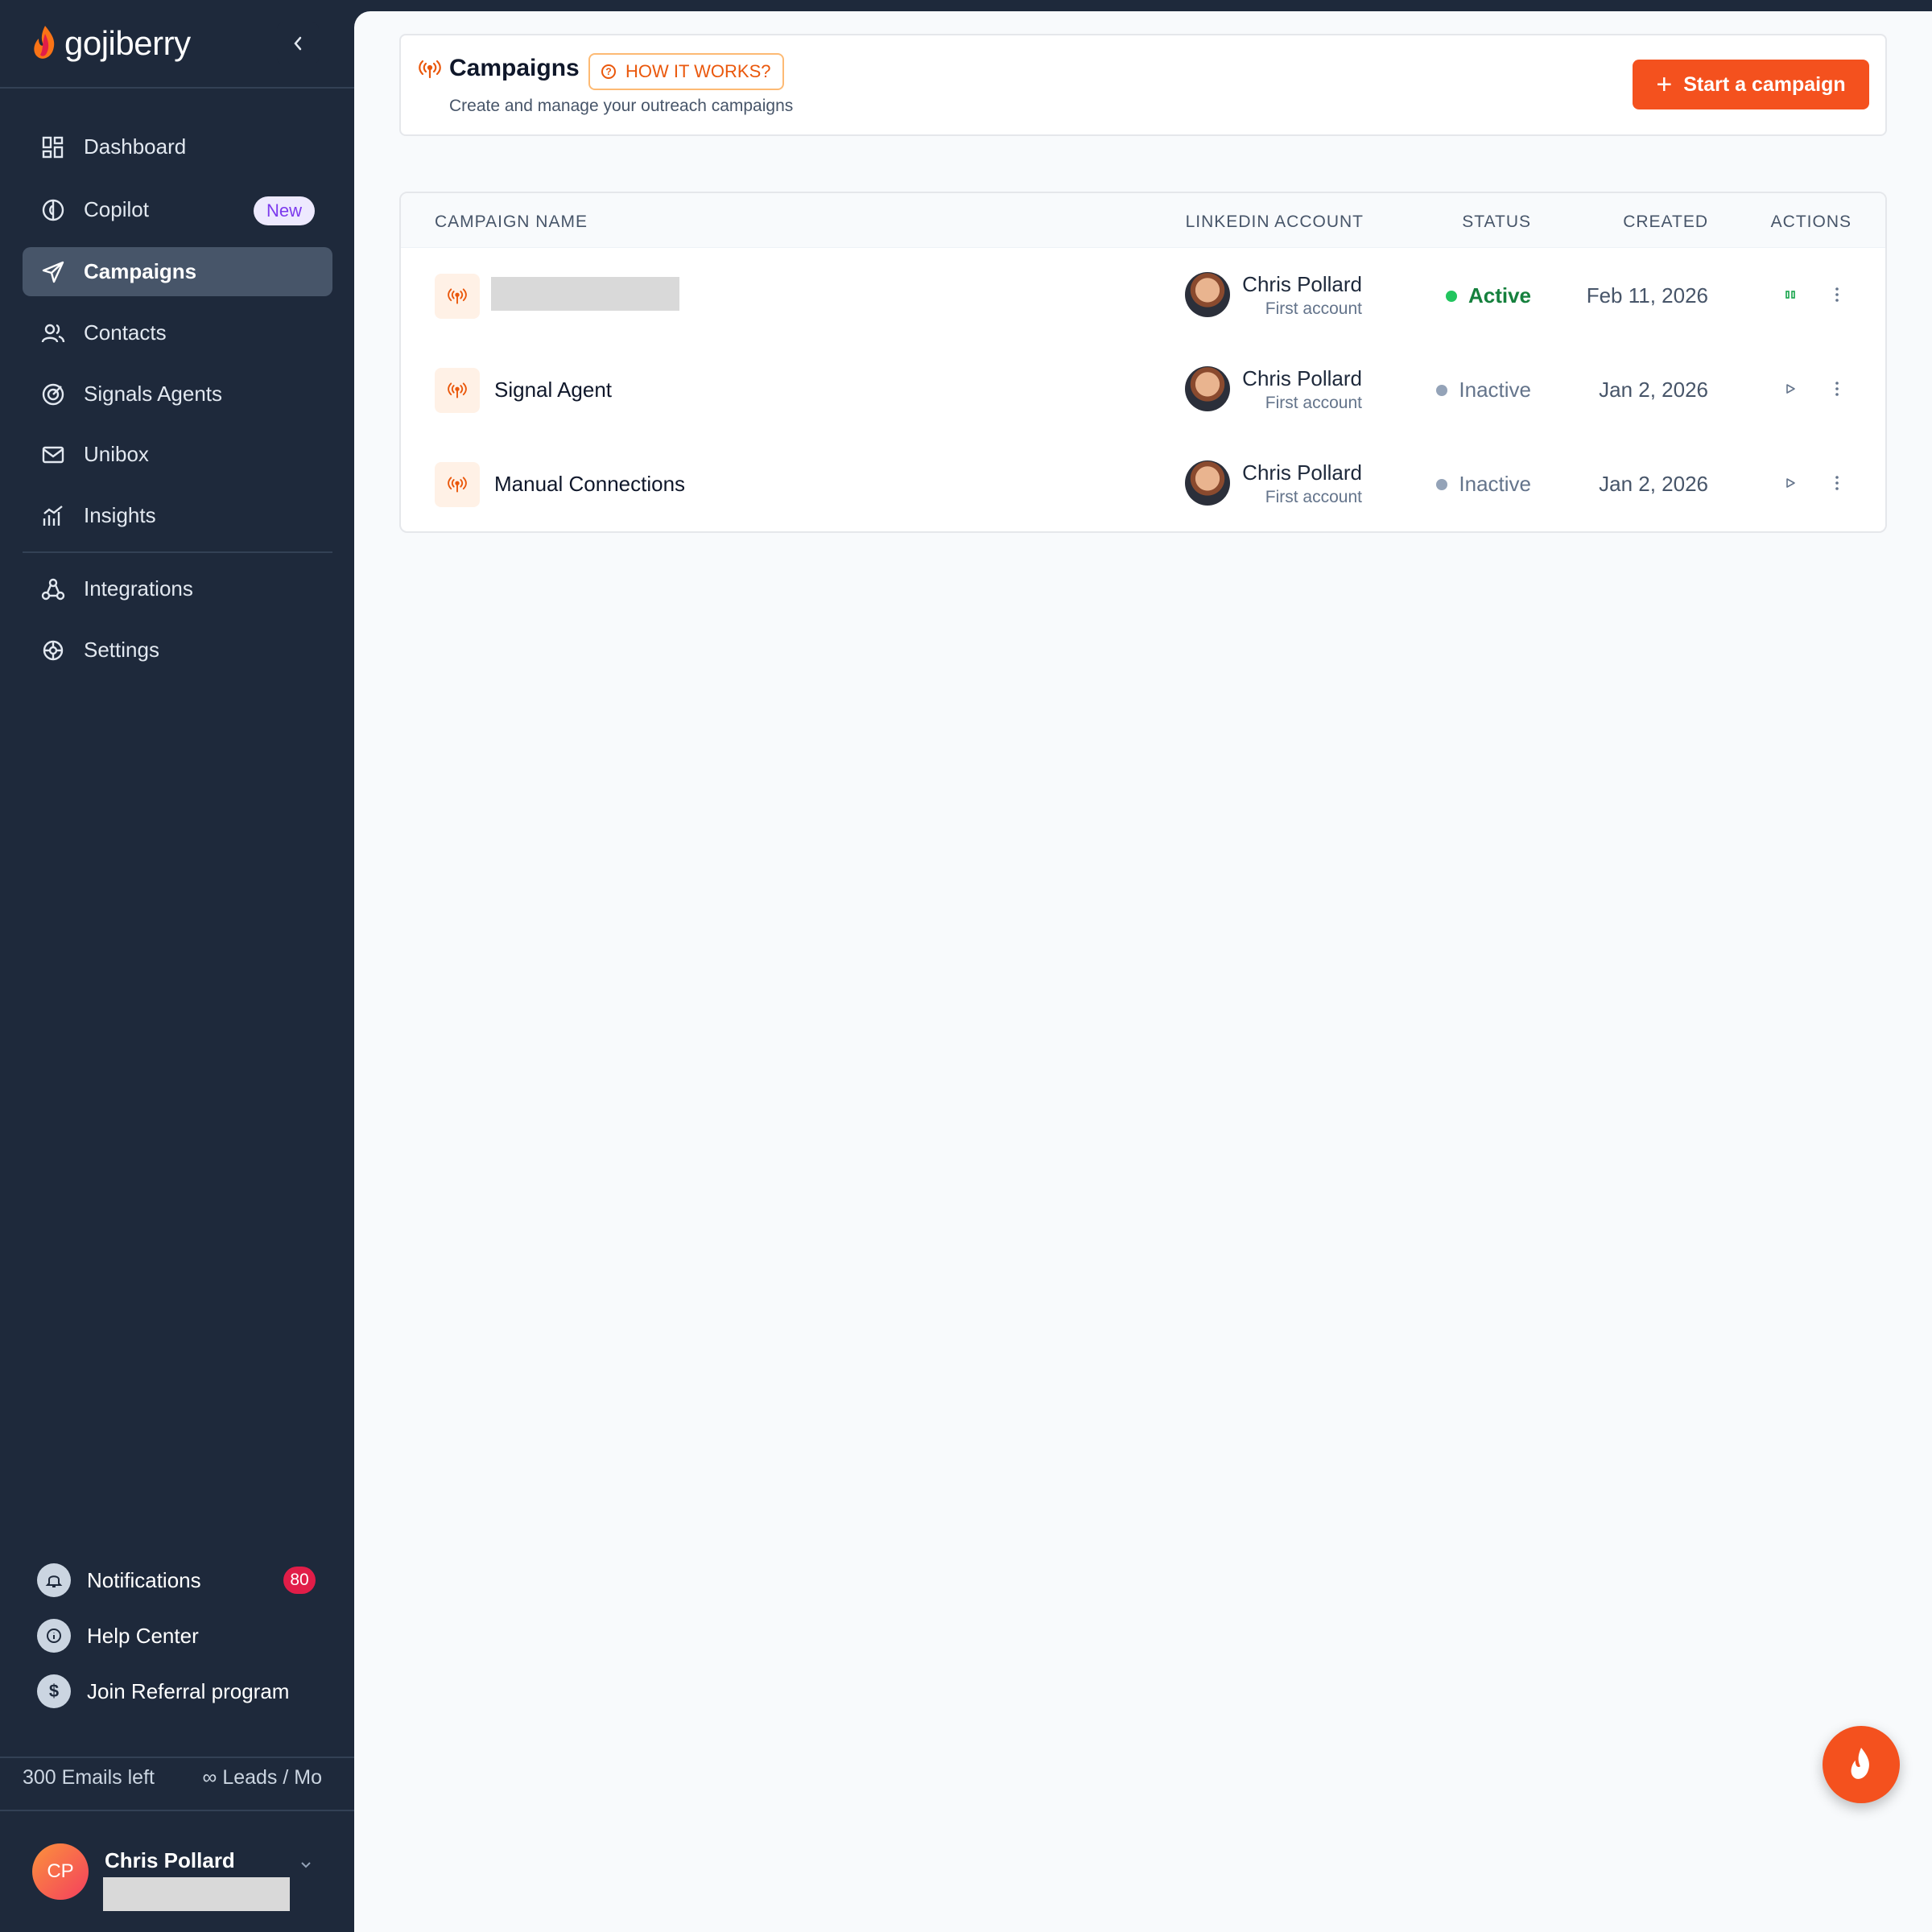  Describe the element at coordinates (1653, 390) in the screenshot. I see `created-date: Jan 2, 2026` at that location.